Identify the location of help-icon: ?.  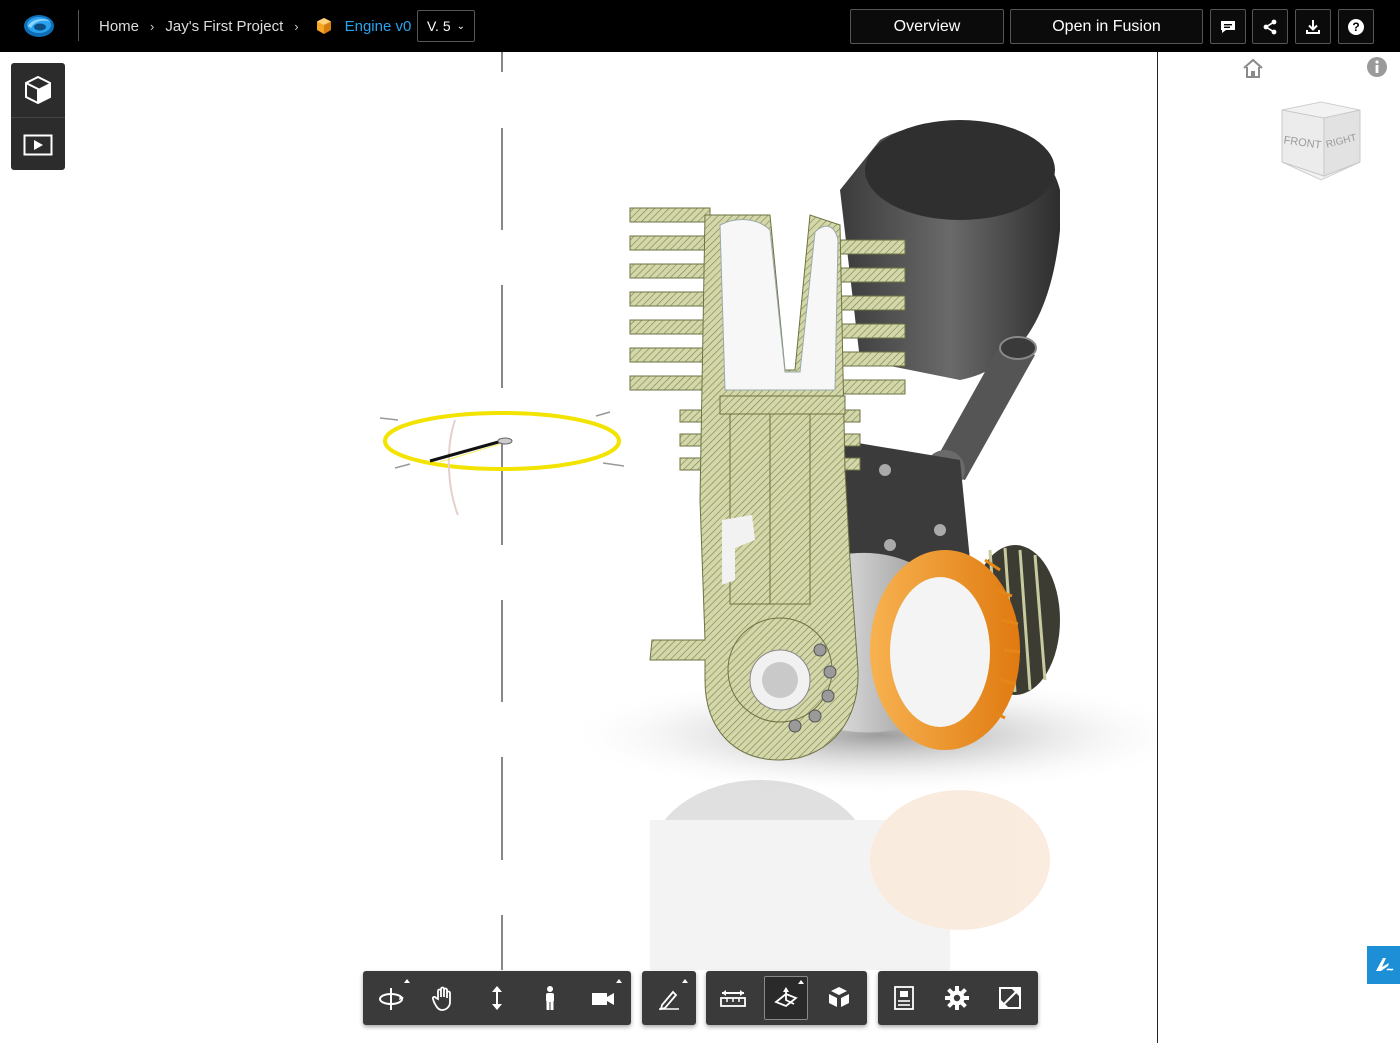
(1356, 26).